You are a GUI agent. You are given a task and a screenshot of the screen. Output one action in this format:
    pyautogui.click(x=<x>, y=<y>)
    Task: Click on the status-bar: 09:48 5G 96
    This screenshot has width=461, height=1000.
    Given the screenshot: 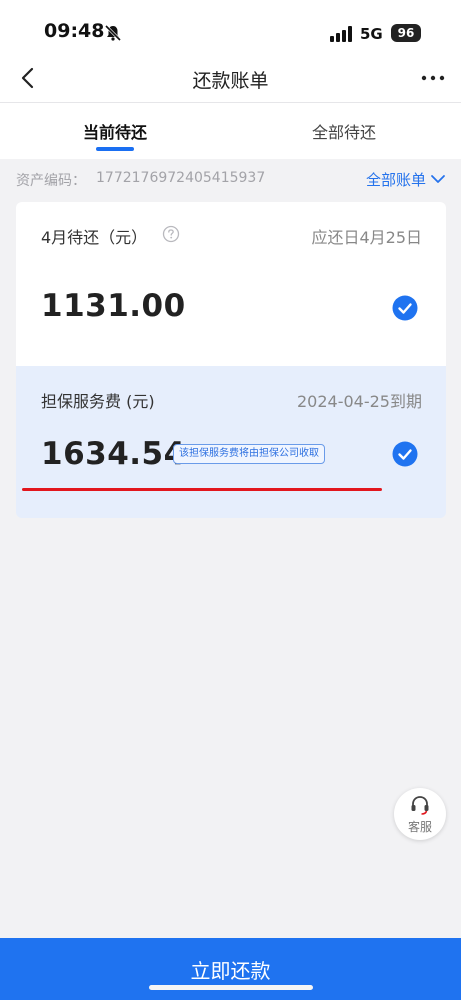 What is the action you would take?
    pyautogui.click(x=230, y=28)
    